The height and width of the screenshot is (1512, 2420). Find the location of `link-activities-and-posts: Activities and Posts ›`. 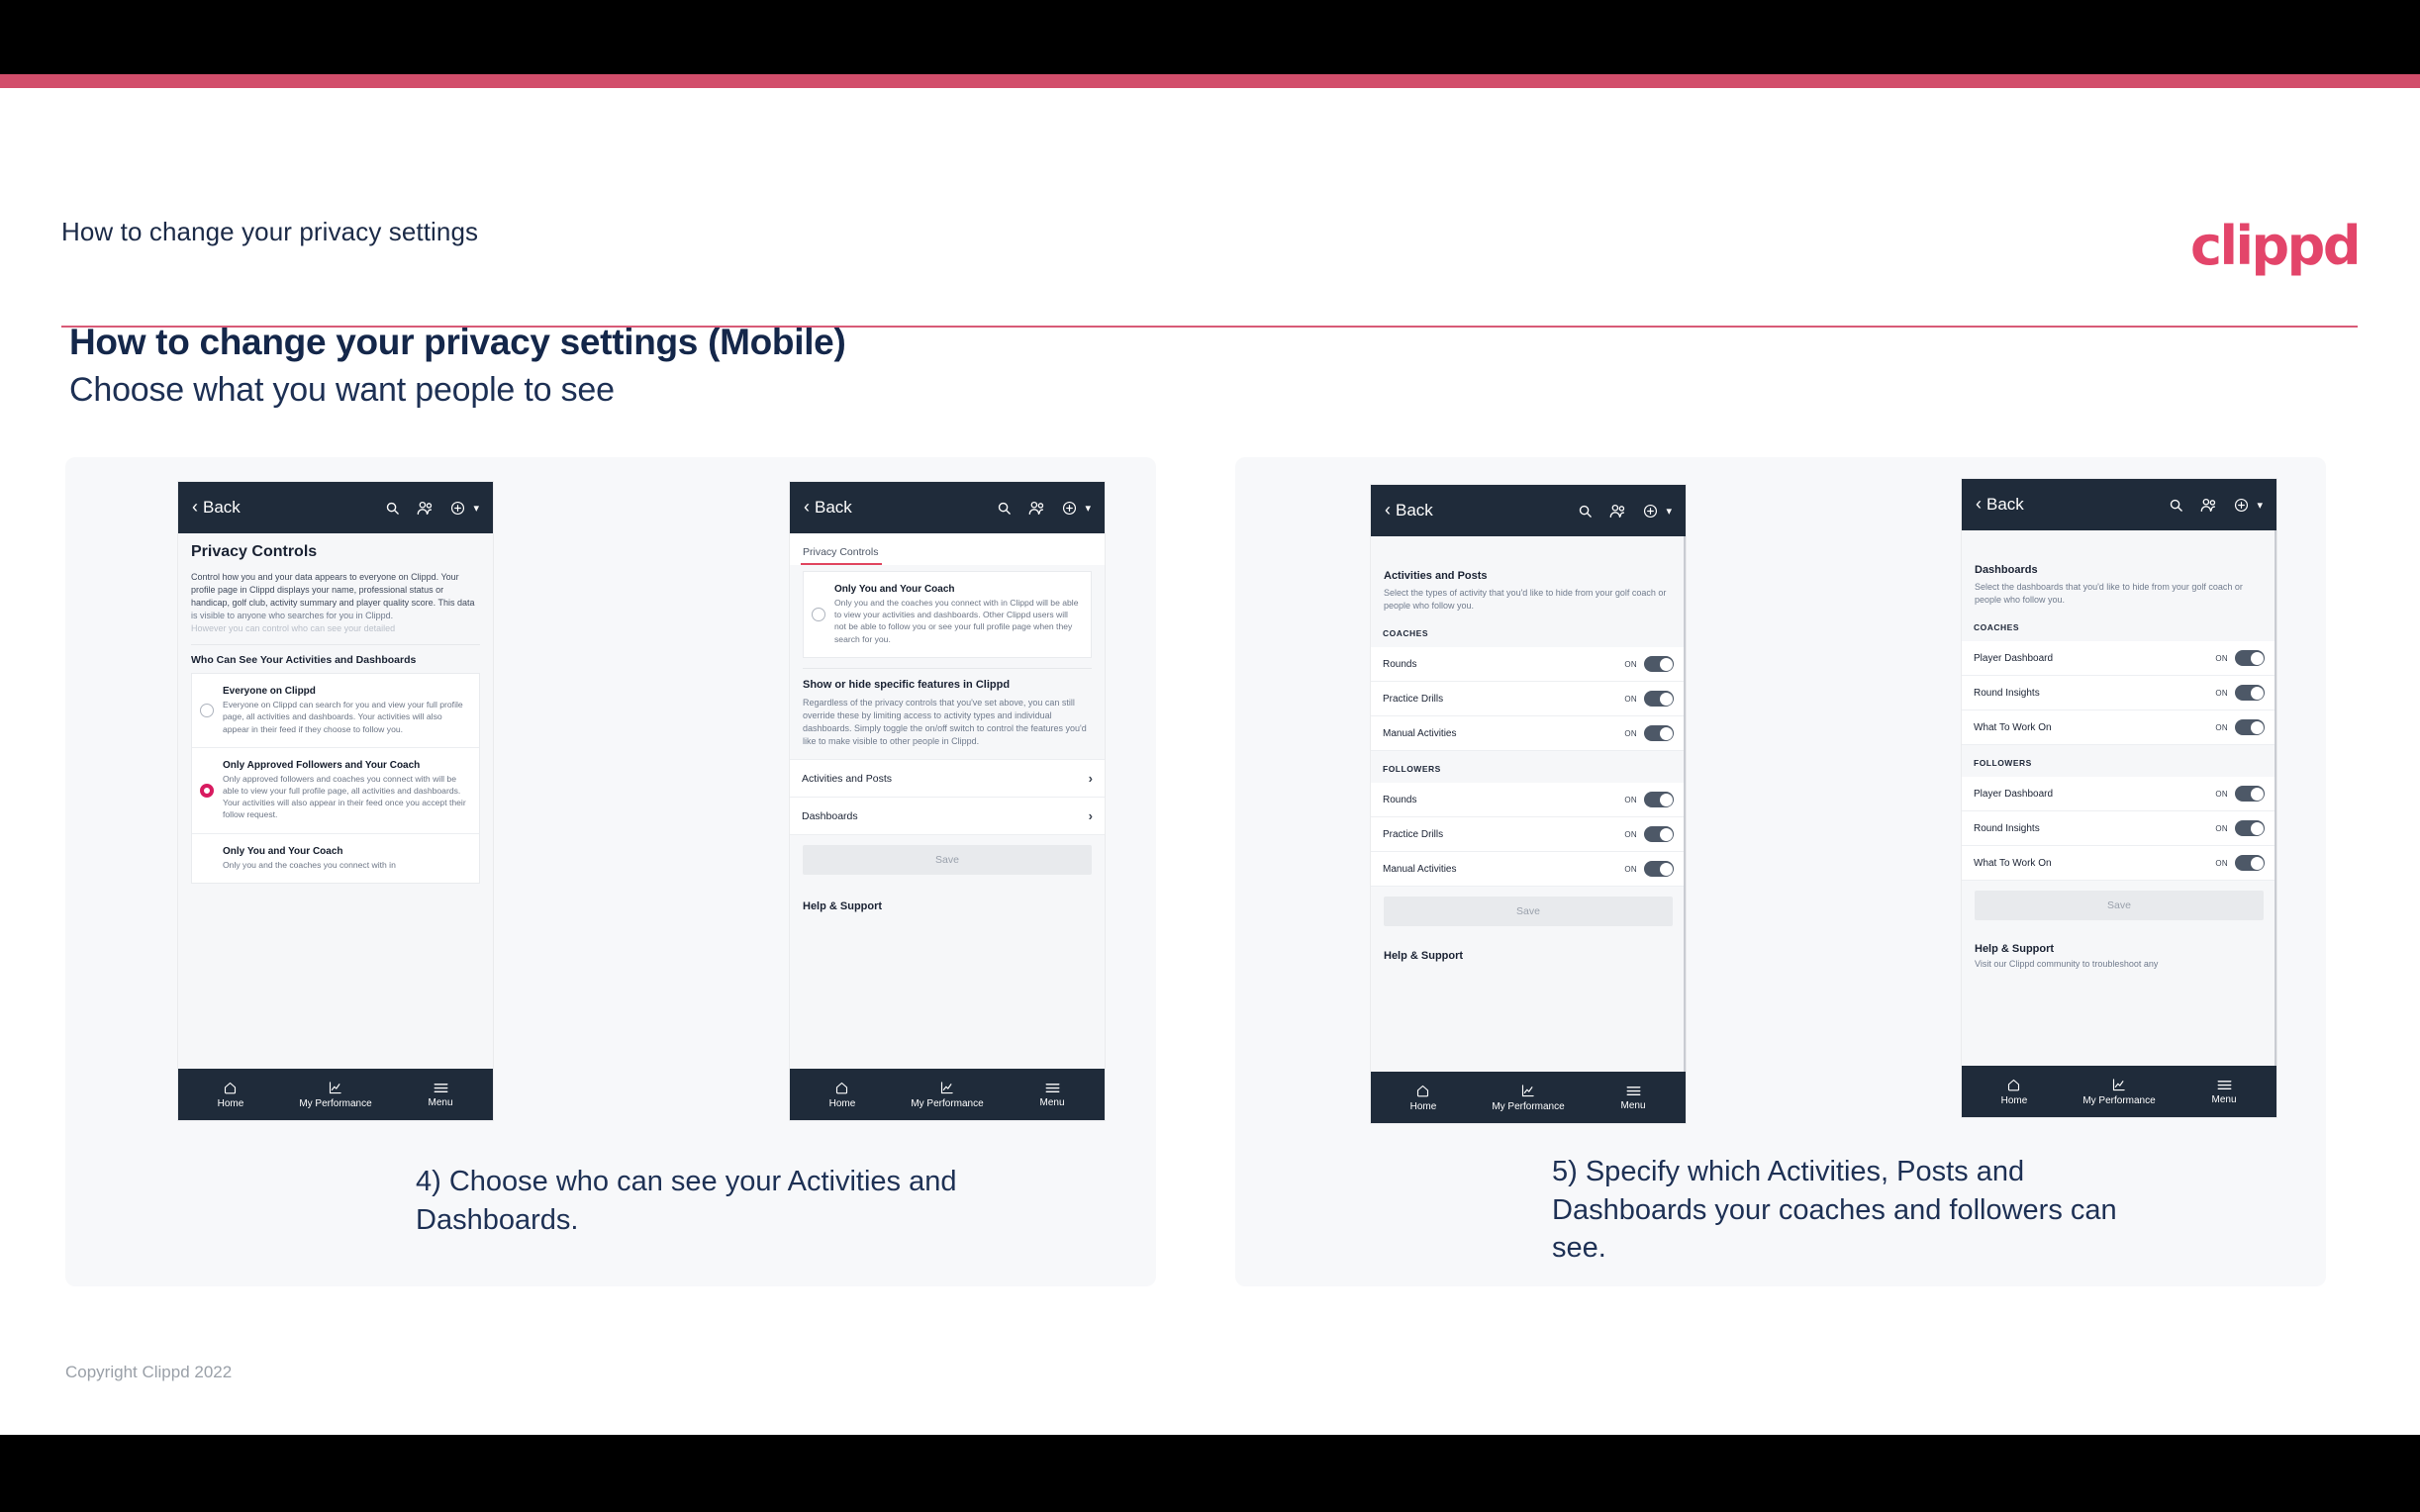

link-activities-and-posts: Activities and Posts › is located at coordinates (947, 779).